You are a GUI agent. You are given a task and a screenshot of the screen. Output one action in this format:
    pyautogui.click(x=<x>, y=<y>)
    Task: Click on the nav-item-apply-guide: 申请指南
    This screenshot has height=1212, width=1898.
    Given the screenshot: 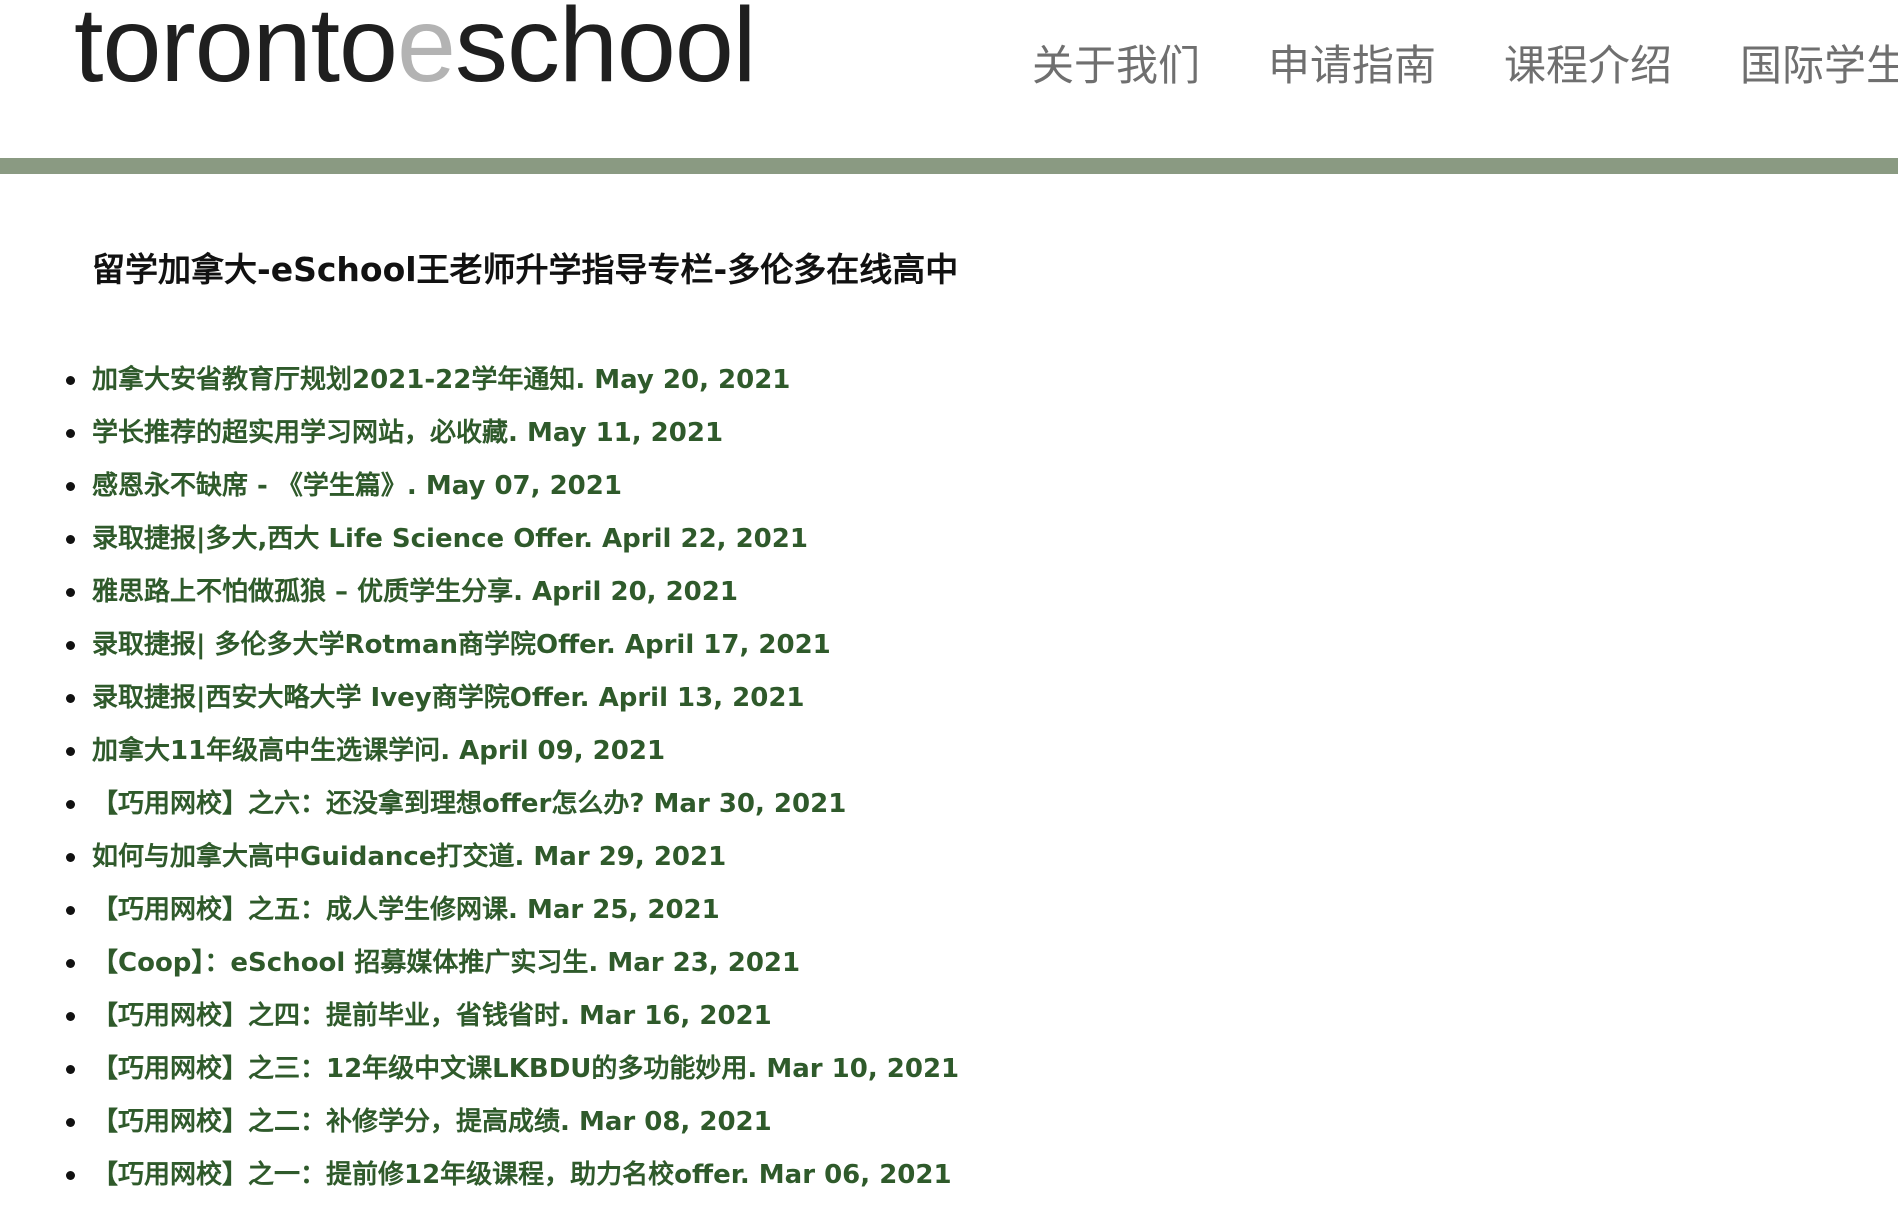 What is the action you would take?
    pyautogui.click(x=1352, y=66)
    